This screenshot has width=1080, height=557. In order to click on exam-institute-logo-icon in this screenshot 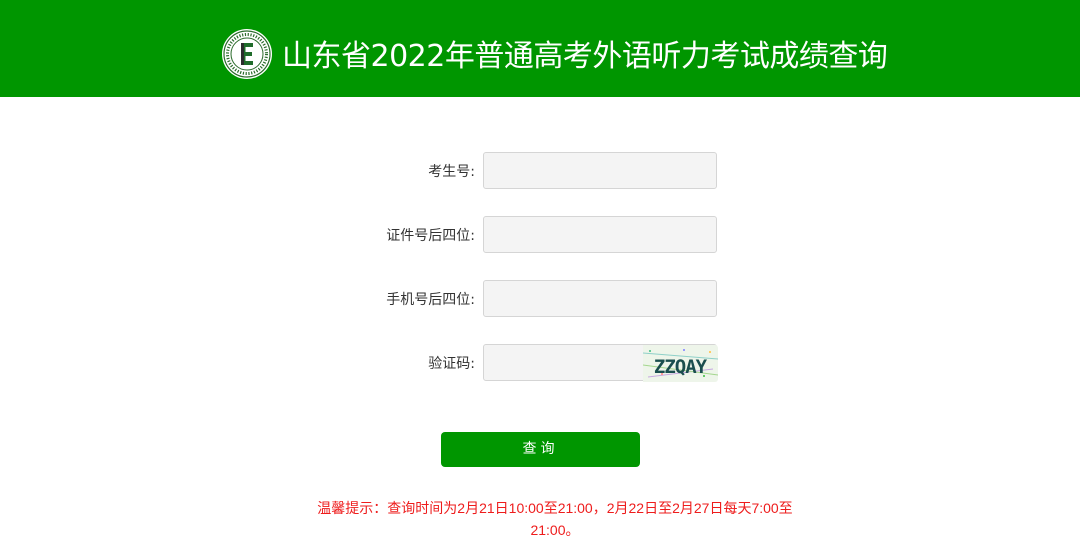, I will do `click(247, 54)`.